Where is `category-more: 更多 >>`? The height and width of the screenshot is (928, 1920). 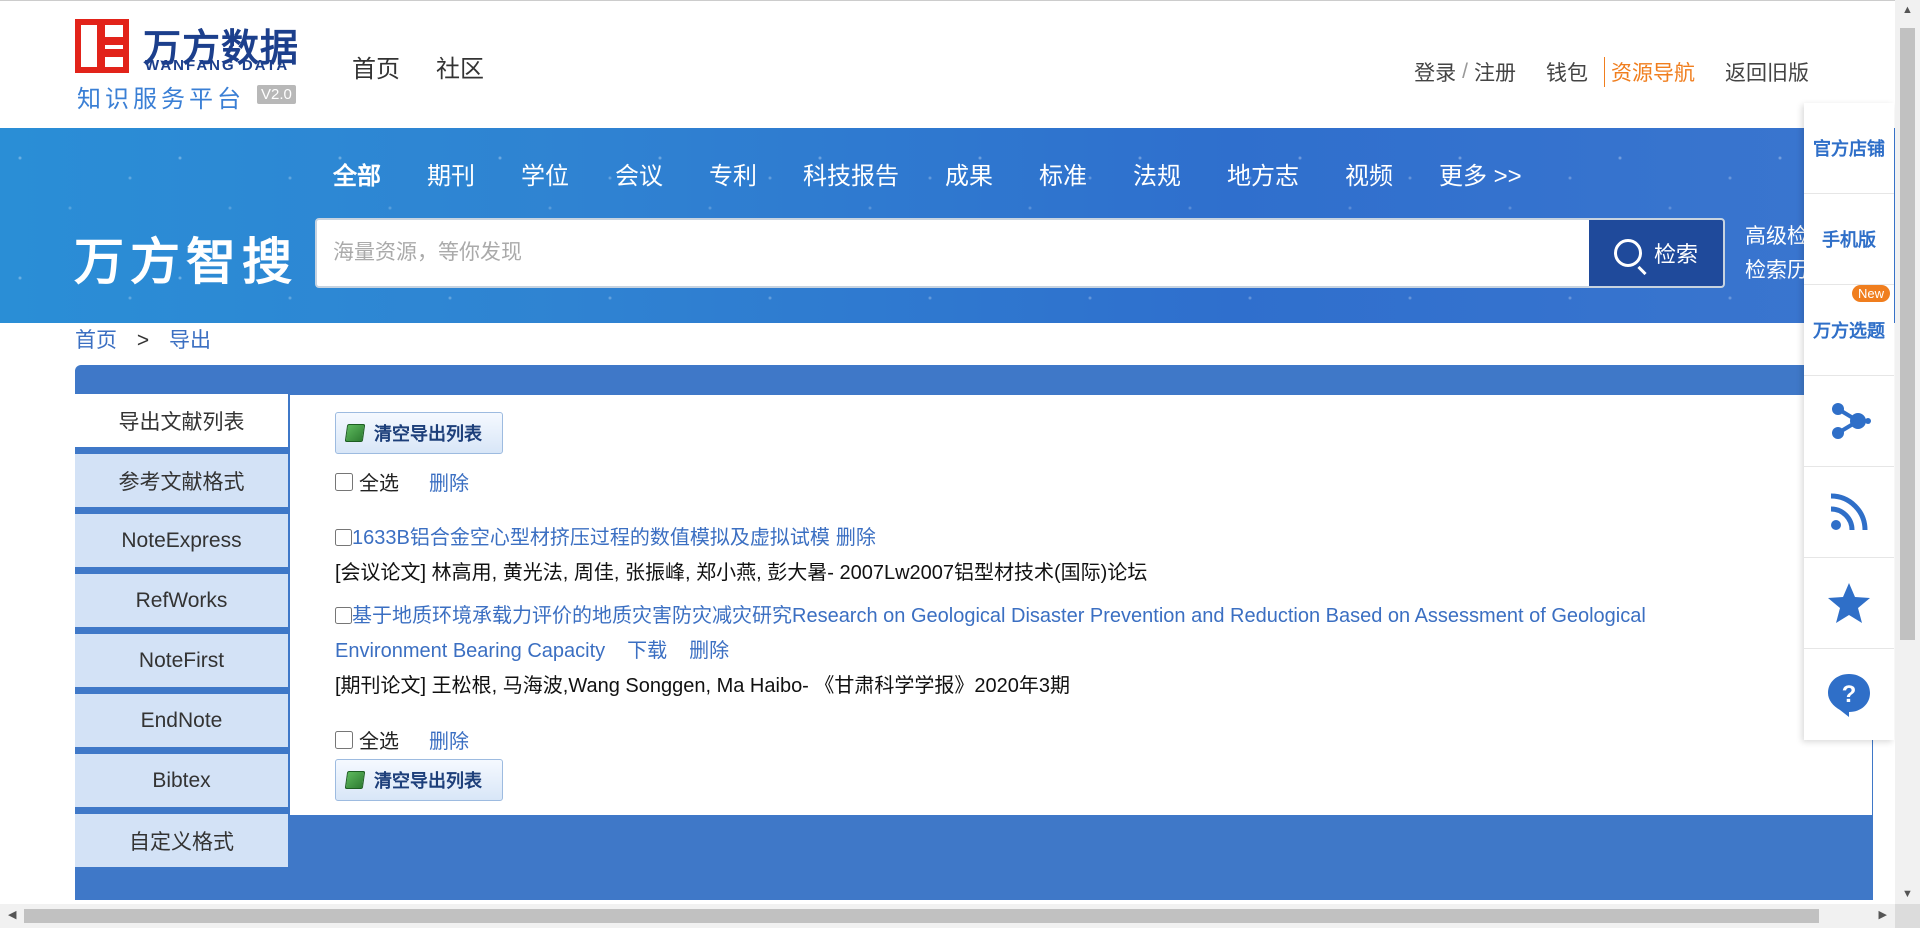
category-more: 更多 >> is located at coordinates (1480, 173).